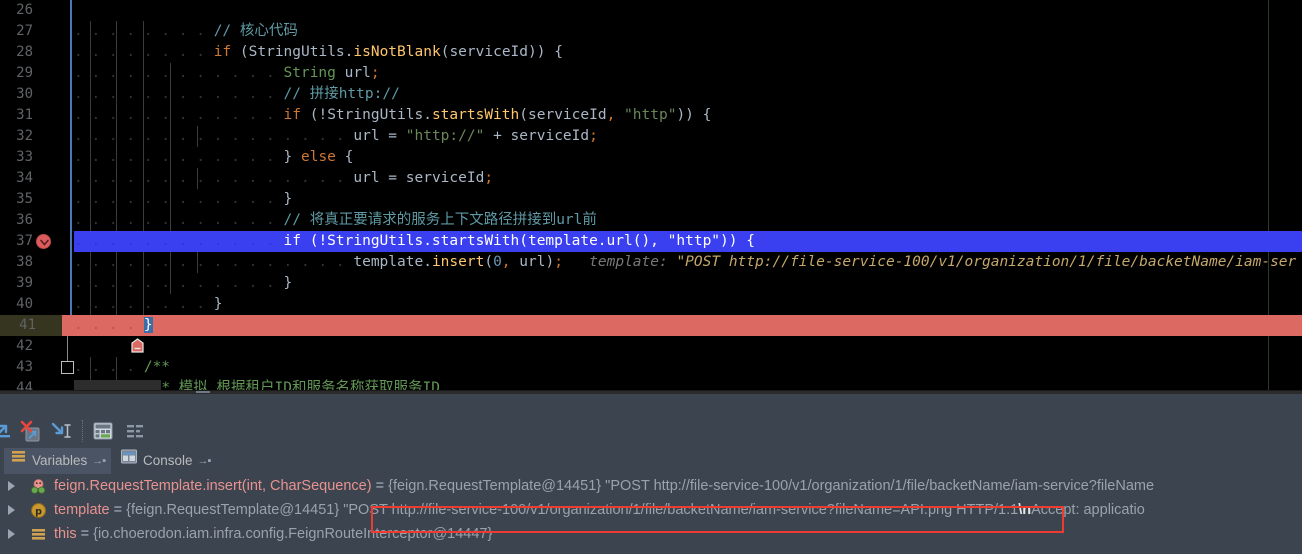 The height and width of the screenshot is (554, 1302). I want to click on variables-icon, so click(18, 461).